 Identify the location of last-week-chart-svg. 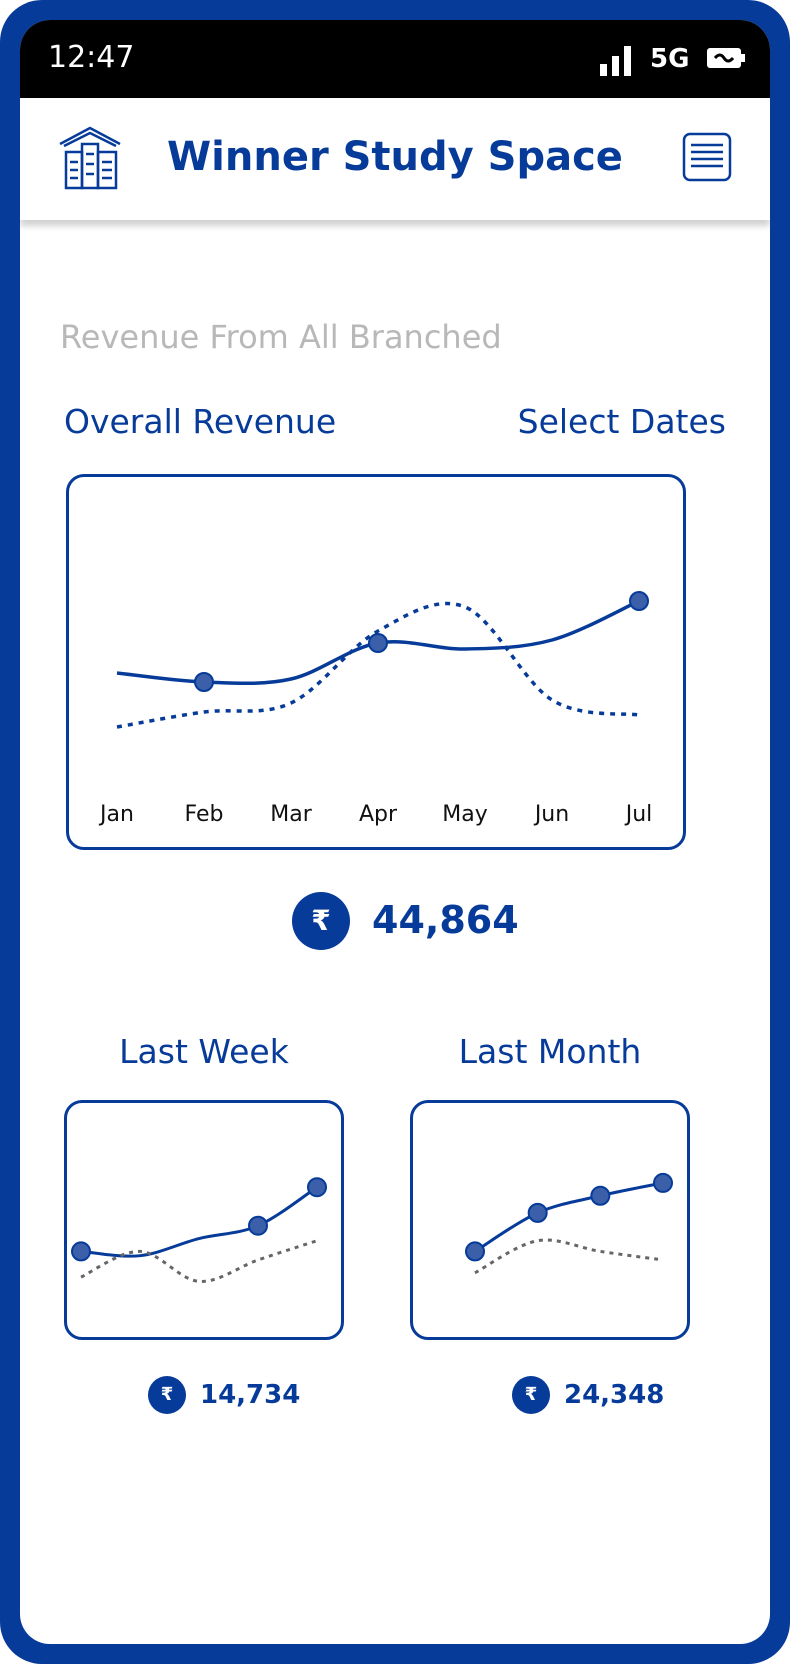
(199, 1230).